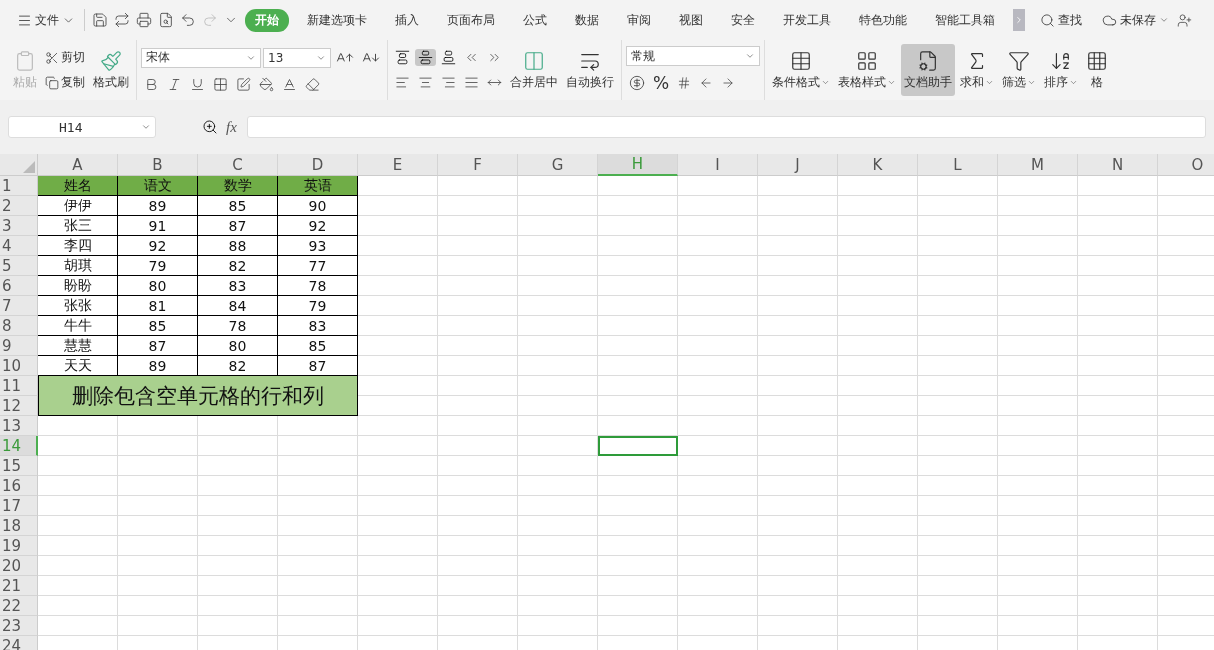  Describe the element at coordinates (238, 186) in the screenshot. I see `header-cell: 数学` at that location.